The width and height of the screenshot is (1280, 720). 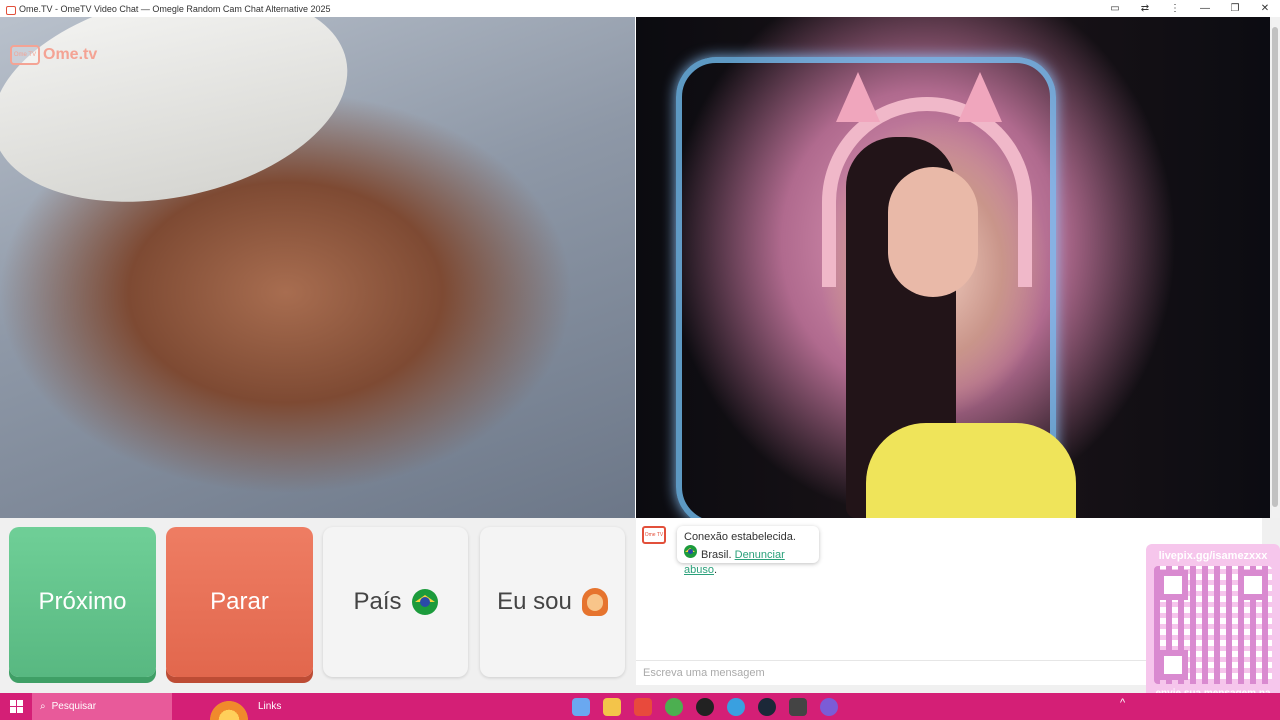 I want to click on connection-status: Conexão estabelecida., so click(x=740, y=537).